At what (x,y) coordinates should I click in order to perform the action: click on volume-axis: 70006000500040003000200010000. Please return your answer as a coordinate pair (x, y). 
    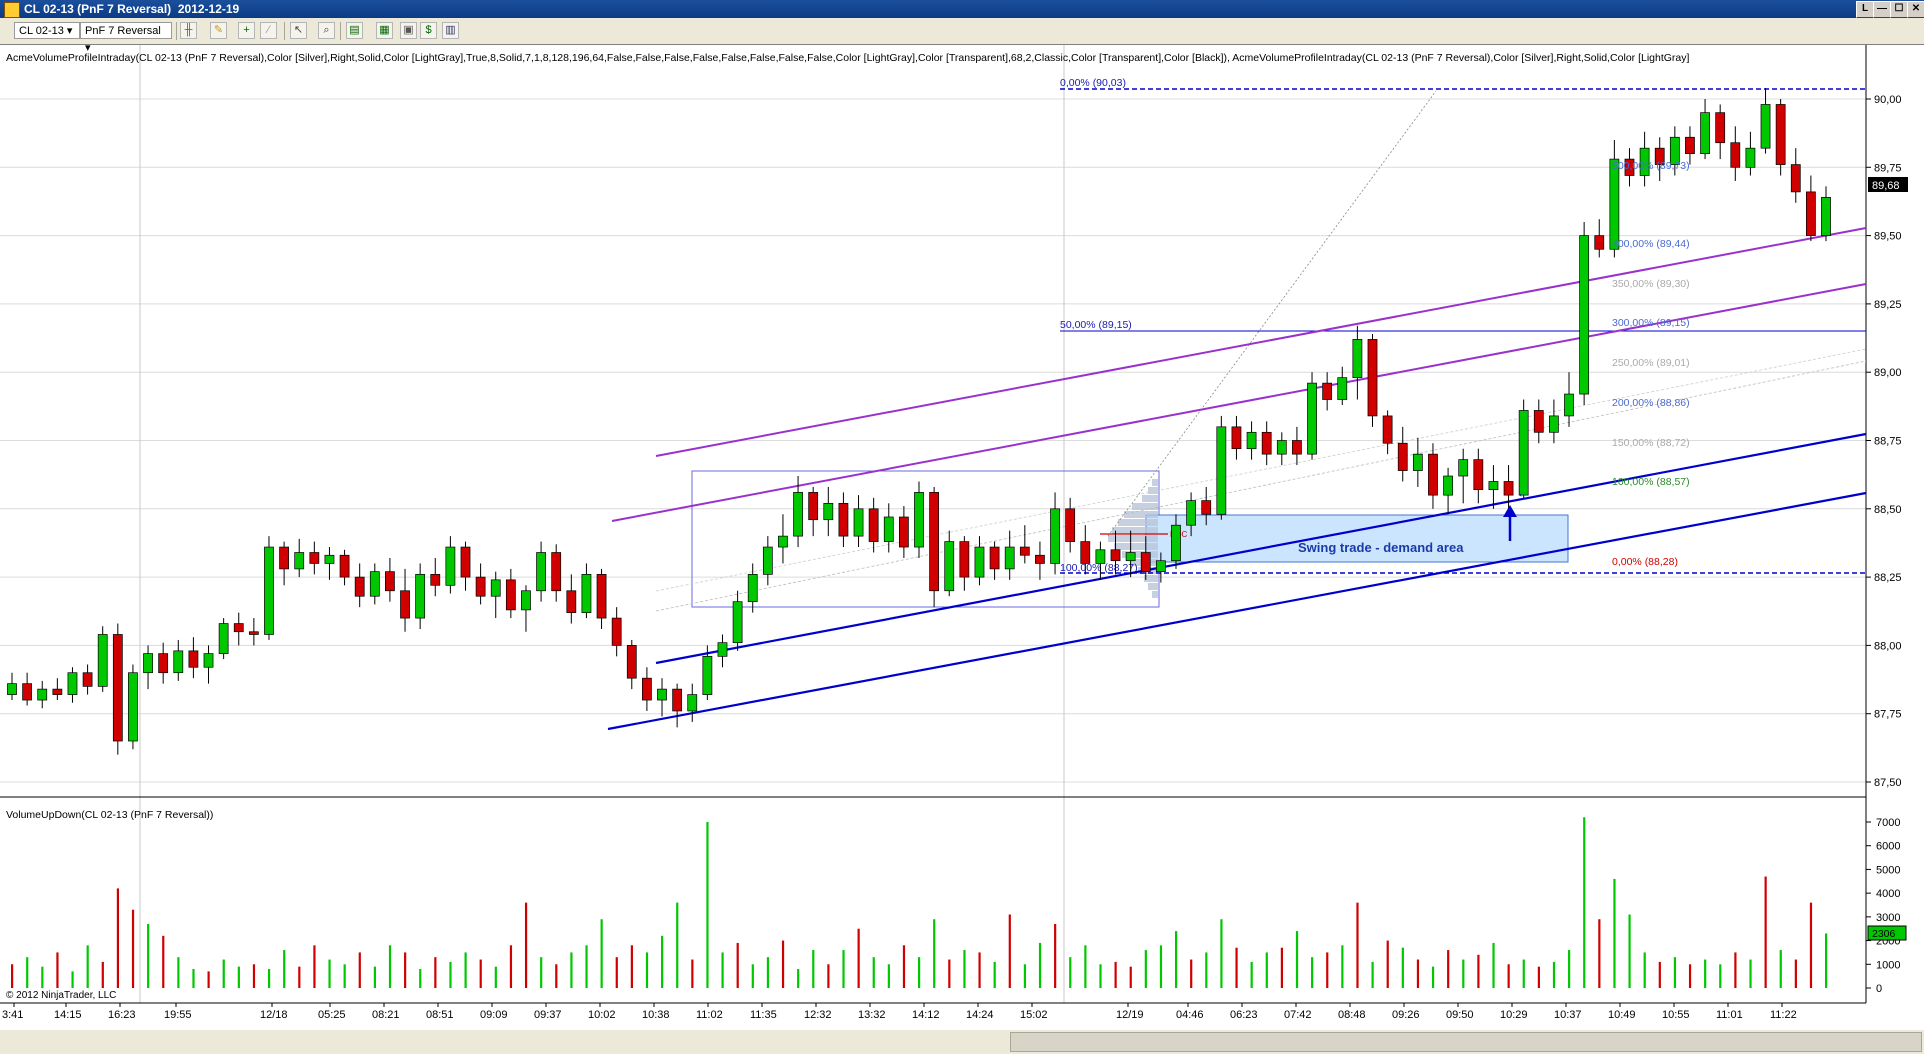
    Looking at the image, I should click on (1883, 906).